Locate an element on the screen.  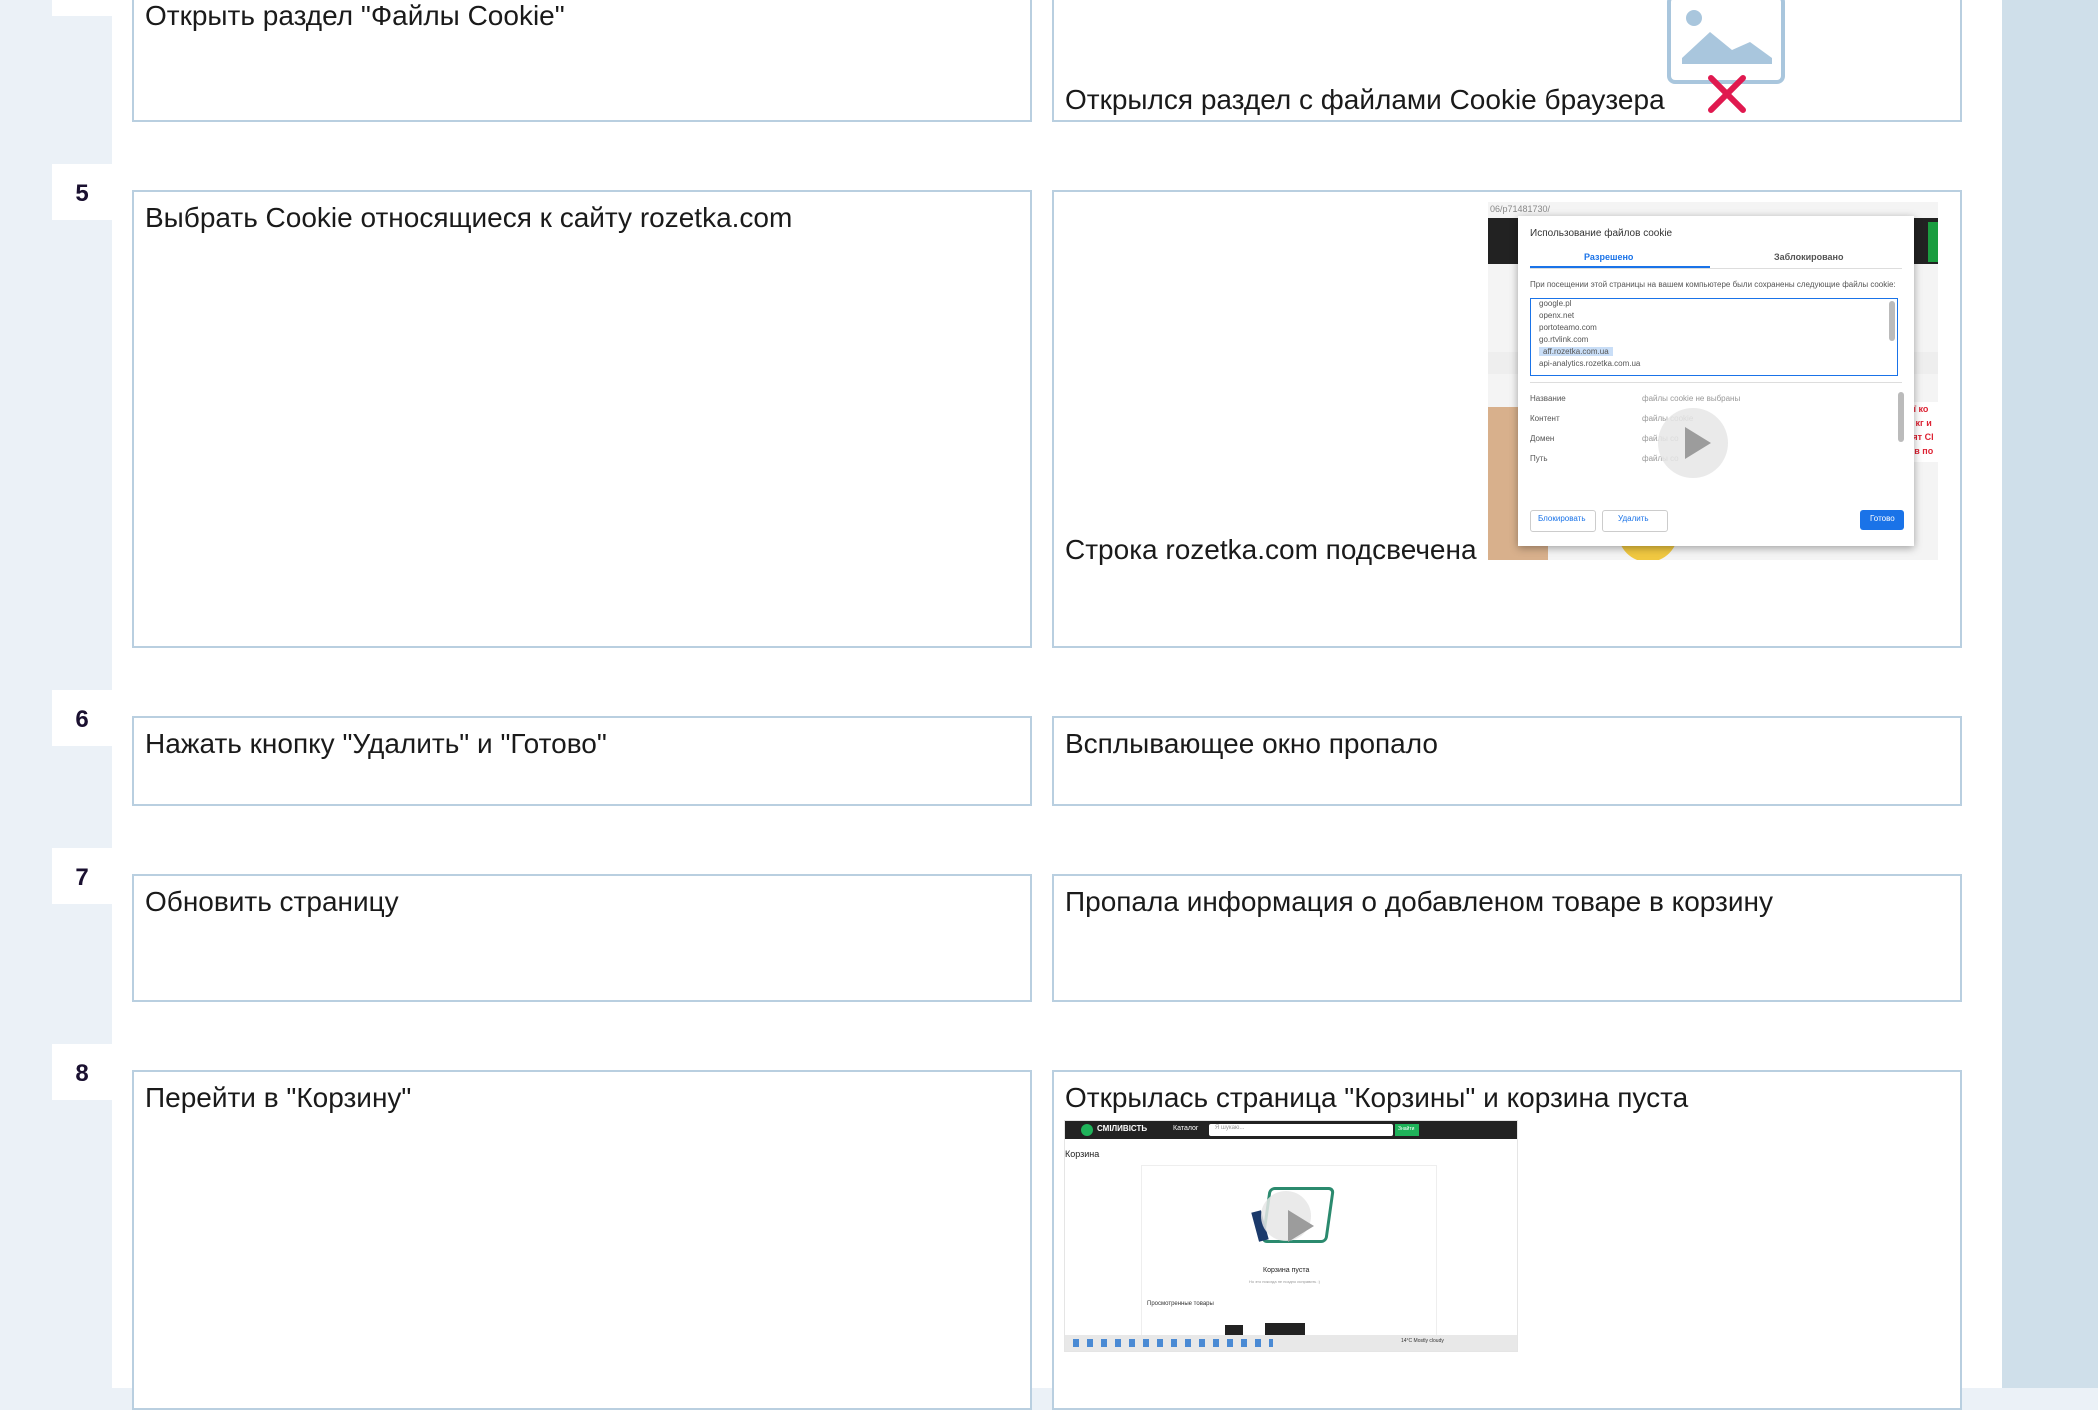
viewed-products-title: Просмотренные товары is located at coordinates (1180, 1304).